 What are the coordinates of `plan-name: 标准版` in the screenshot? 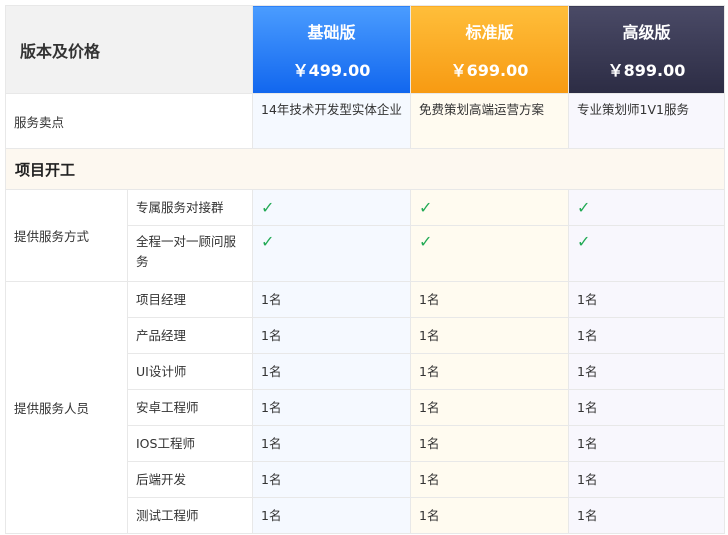 It's located at (489, 32).